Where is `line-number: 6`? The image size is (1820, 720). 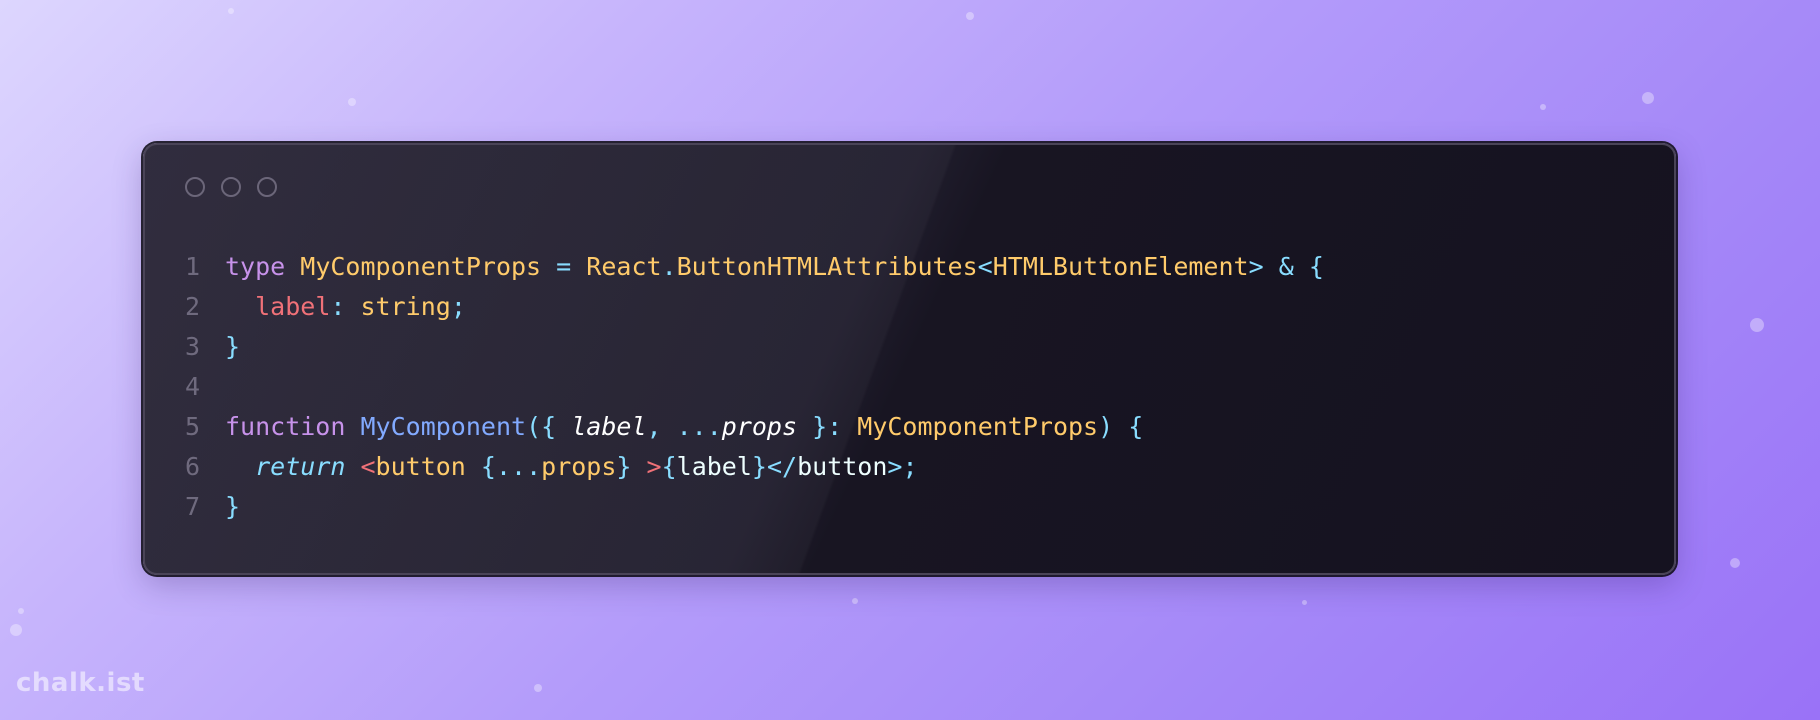 line-number: 6 is located at coordinates (193, 466).